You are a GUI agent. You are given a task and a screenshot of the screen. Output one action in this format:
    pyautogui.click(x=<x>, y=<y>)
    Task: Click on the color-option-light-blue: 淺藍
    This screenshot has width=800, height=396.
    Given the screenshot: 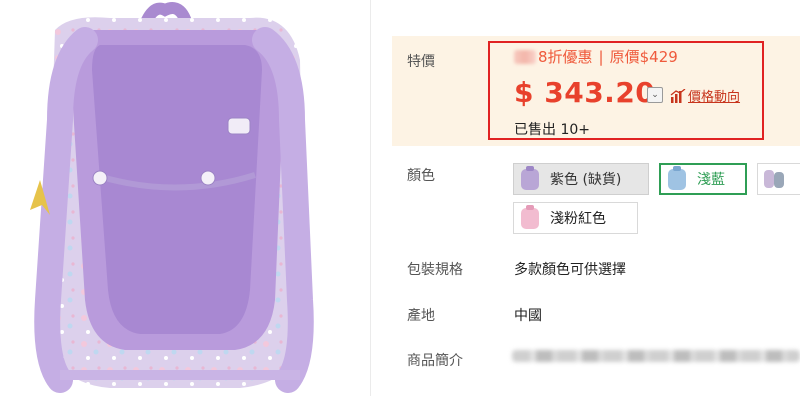 What is the action you would take?
    pyautogui.click(x=703, y=179)
    